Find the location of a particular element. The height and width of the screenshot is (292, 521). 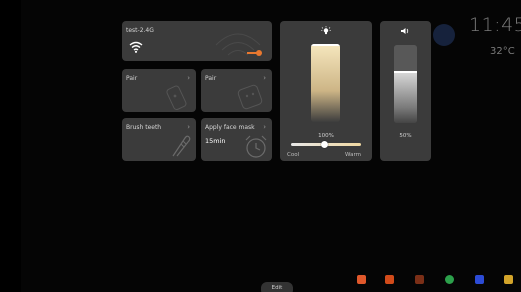

light-control-card: 100% Cool Warm is located at coordinates (326, 91).